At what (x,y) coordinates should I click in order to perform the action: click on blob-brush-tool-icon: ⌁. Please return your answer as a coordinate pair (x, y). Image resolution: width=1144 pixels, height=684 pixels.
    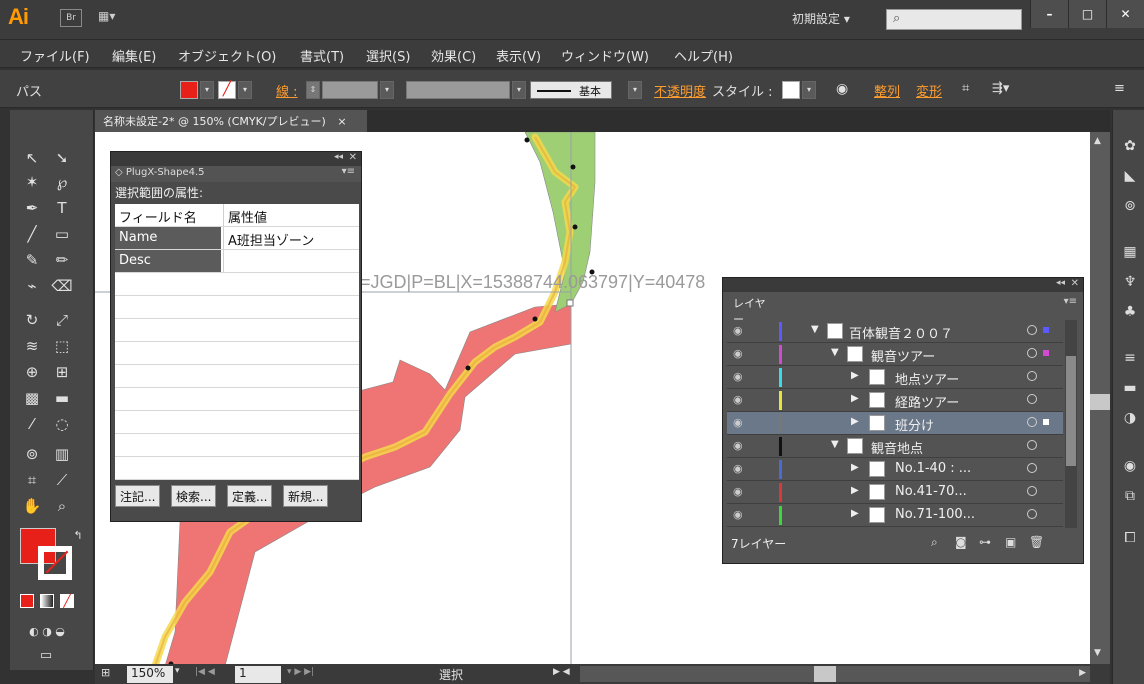
    Looking at the image, I should click on (32, 286).